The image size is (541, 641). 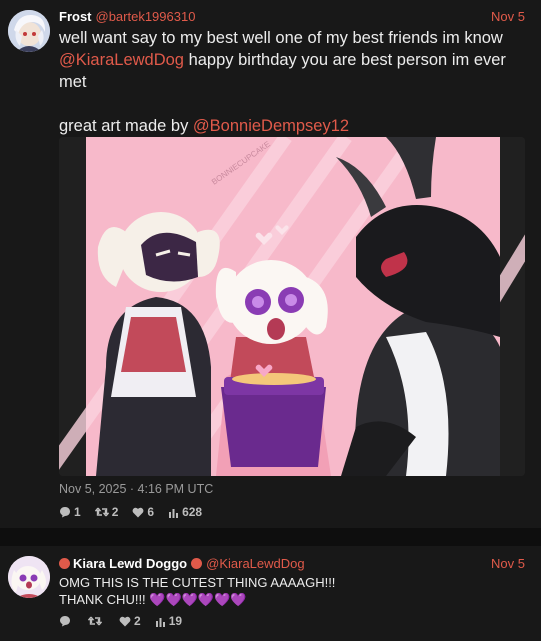 I want to click on like-count: 6, so click(x=151, y=512).